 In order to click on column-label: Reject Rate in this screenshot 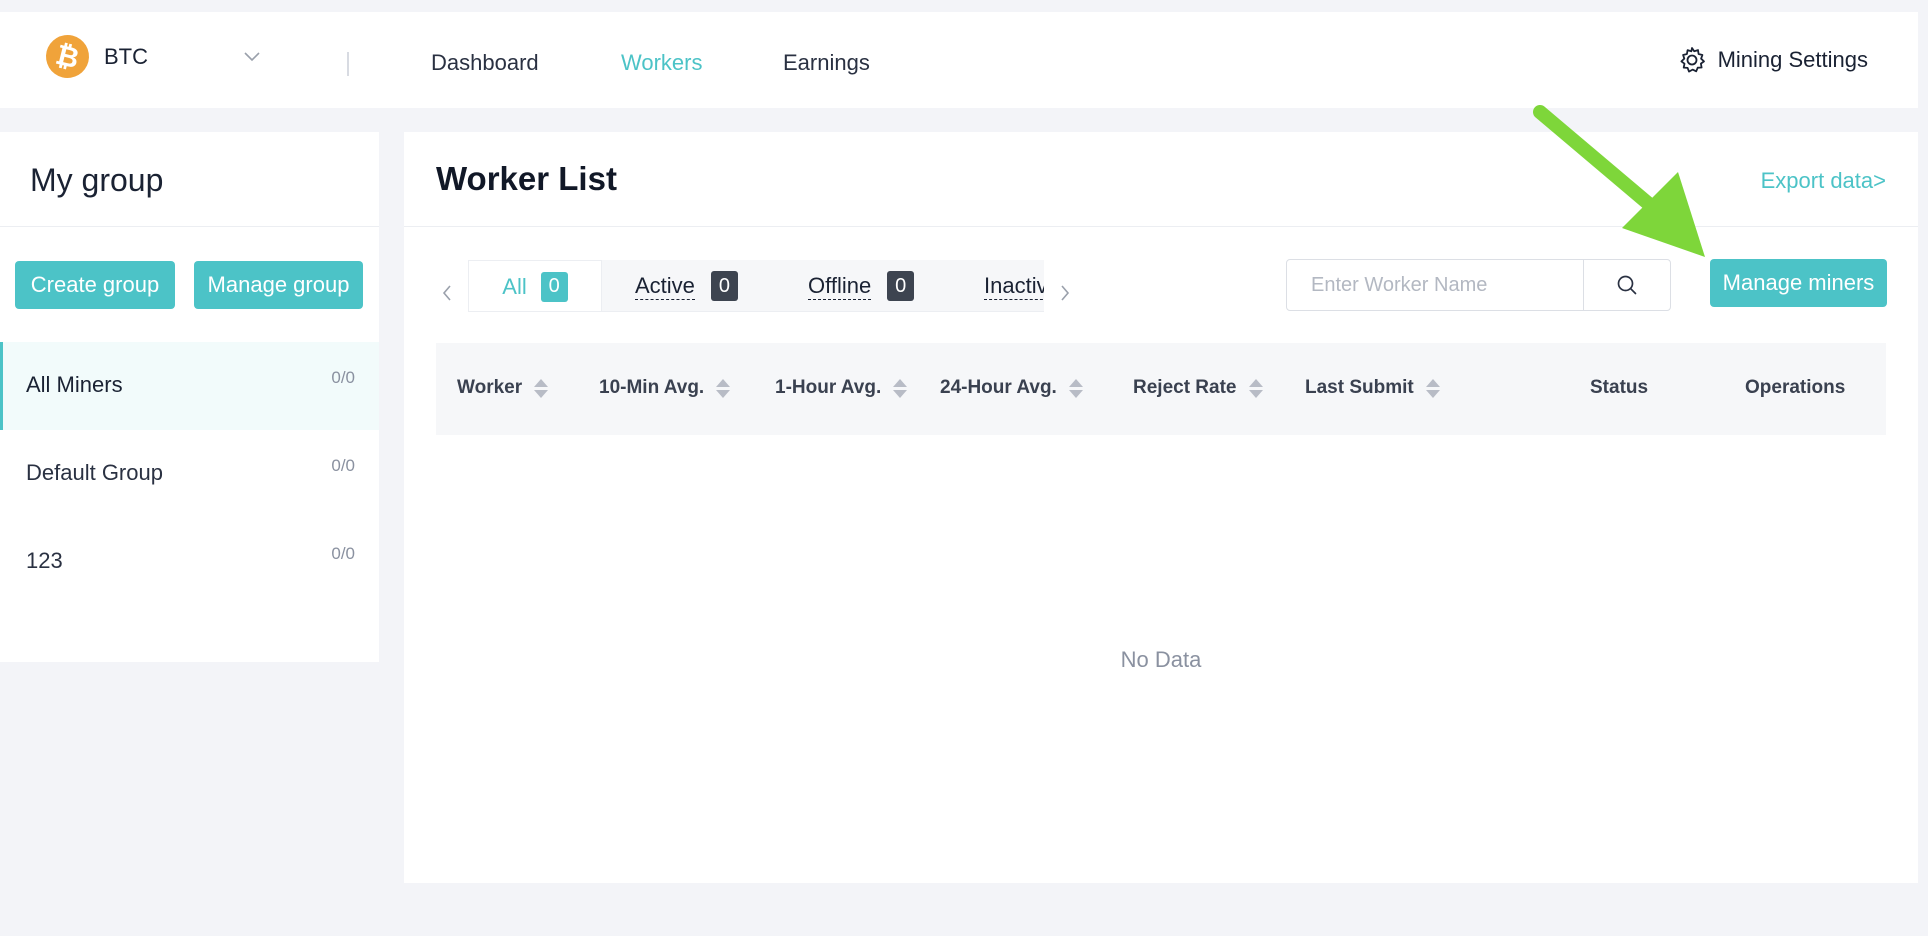, I will do `click(1185, 387)`.